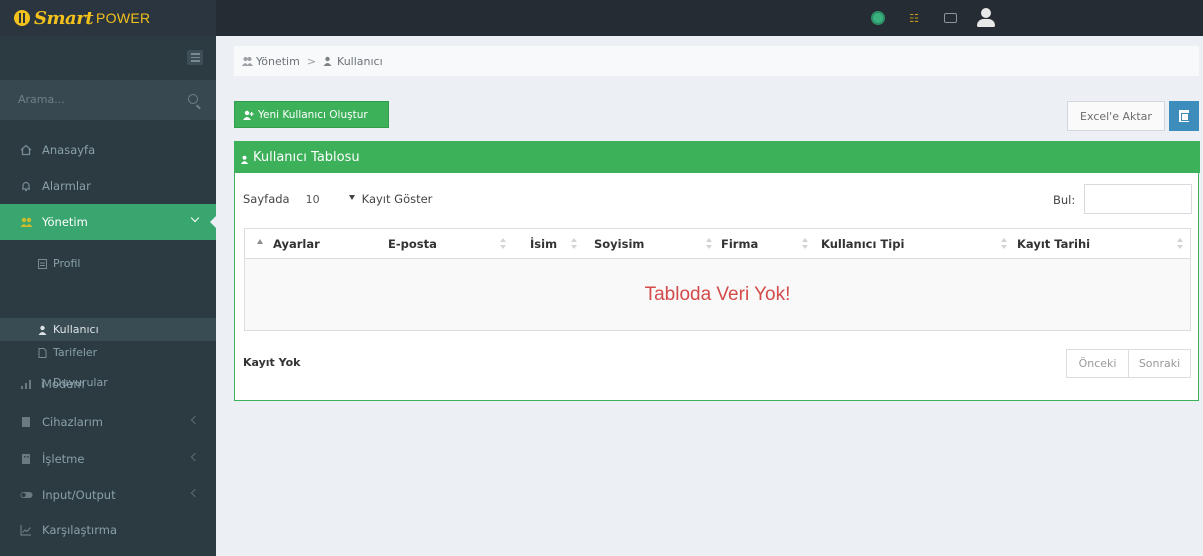 The image size is (1203, 556). What do you see at coordinates (108, 329) in the screenshot?
I see `sidebar-subitem-kullanici: Kullanıcı` at bounding box center [108, 329].